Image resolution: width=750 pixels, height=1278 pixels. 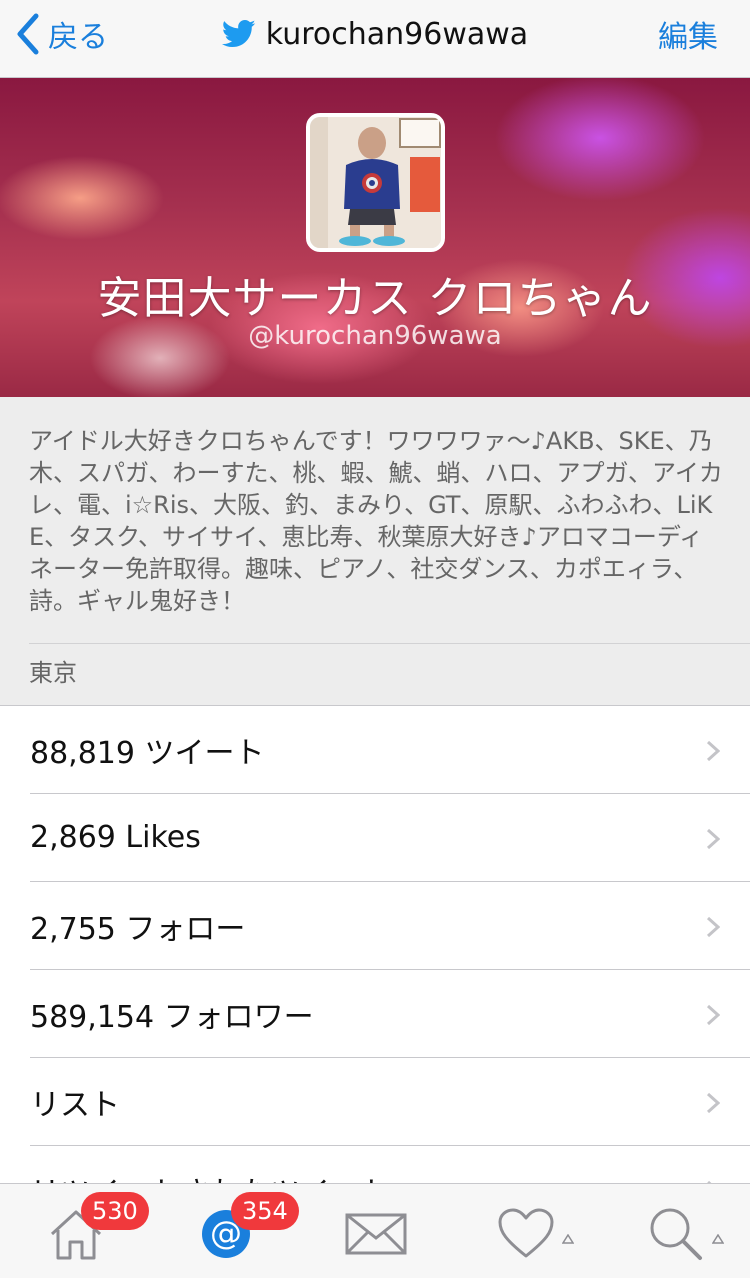 What do you see at coordinates (238, 33) in the screenshot?
I see `twitter-bird-icon` at bounding box center [238, 33].